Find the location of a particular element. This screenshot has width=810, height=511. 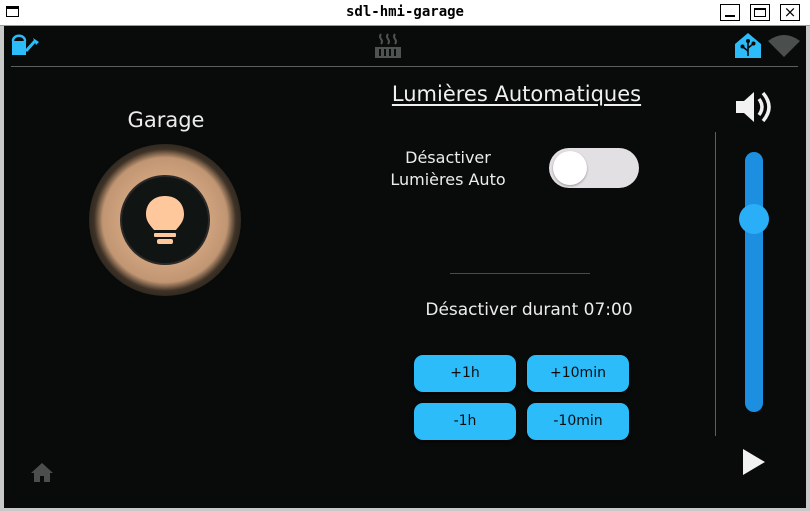

subtract-10min-button: -10min is located at coordinates (578, 421).